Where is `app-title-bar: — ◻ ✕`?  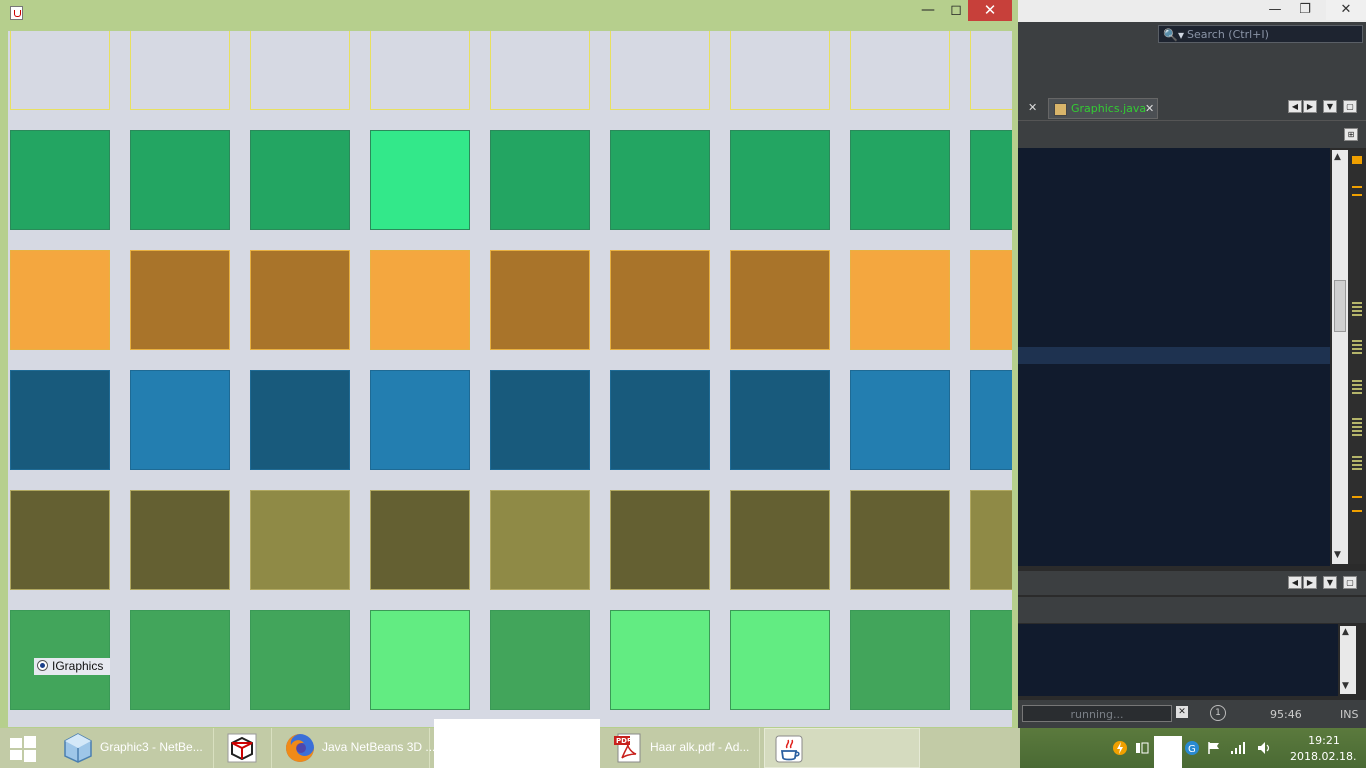 app-title-bar: — ◻ ✕ is located at coordinates (509, 12).